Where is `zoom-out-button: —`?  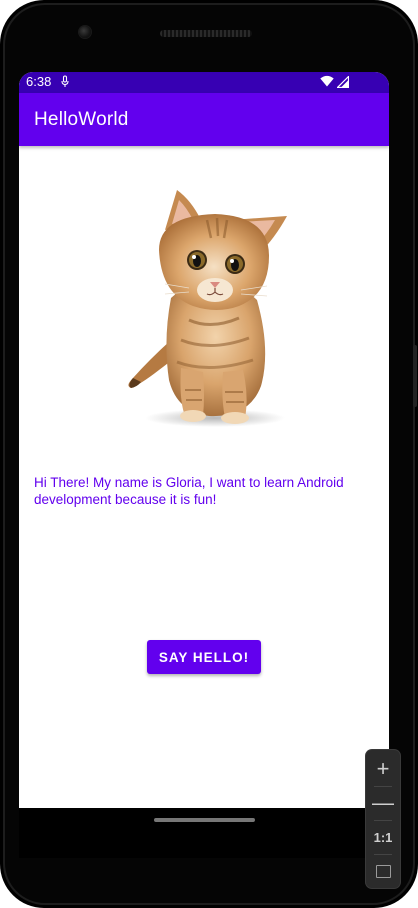 zoom-out-button: — is located at coordinates (383, 803).